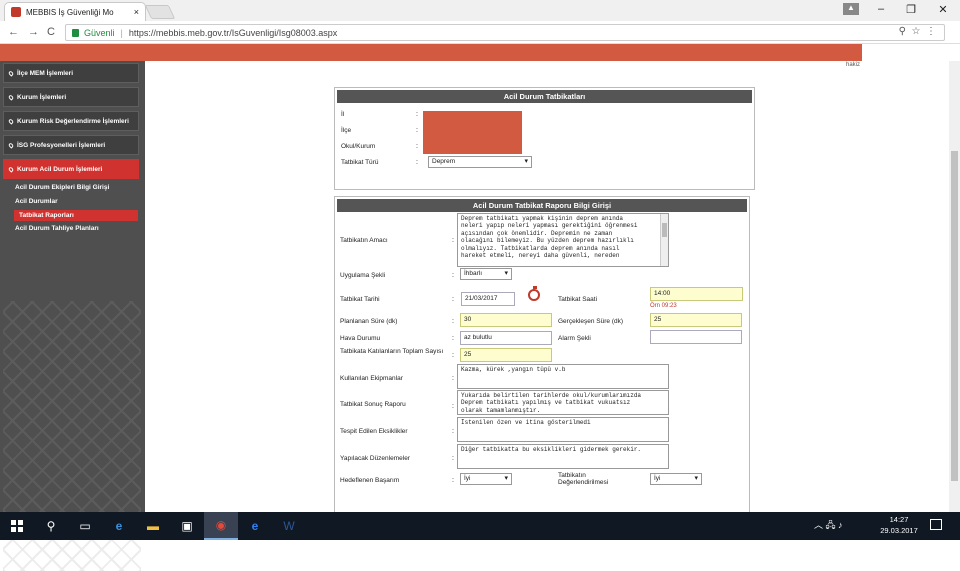  What do you see at coordinates (851, 9) in the screenshot?
I see `user-profile-icon: ▲` at bounding box center [851, 9].